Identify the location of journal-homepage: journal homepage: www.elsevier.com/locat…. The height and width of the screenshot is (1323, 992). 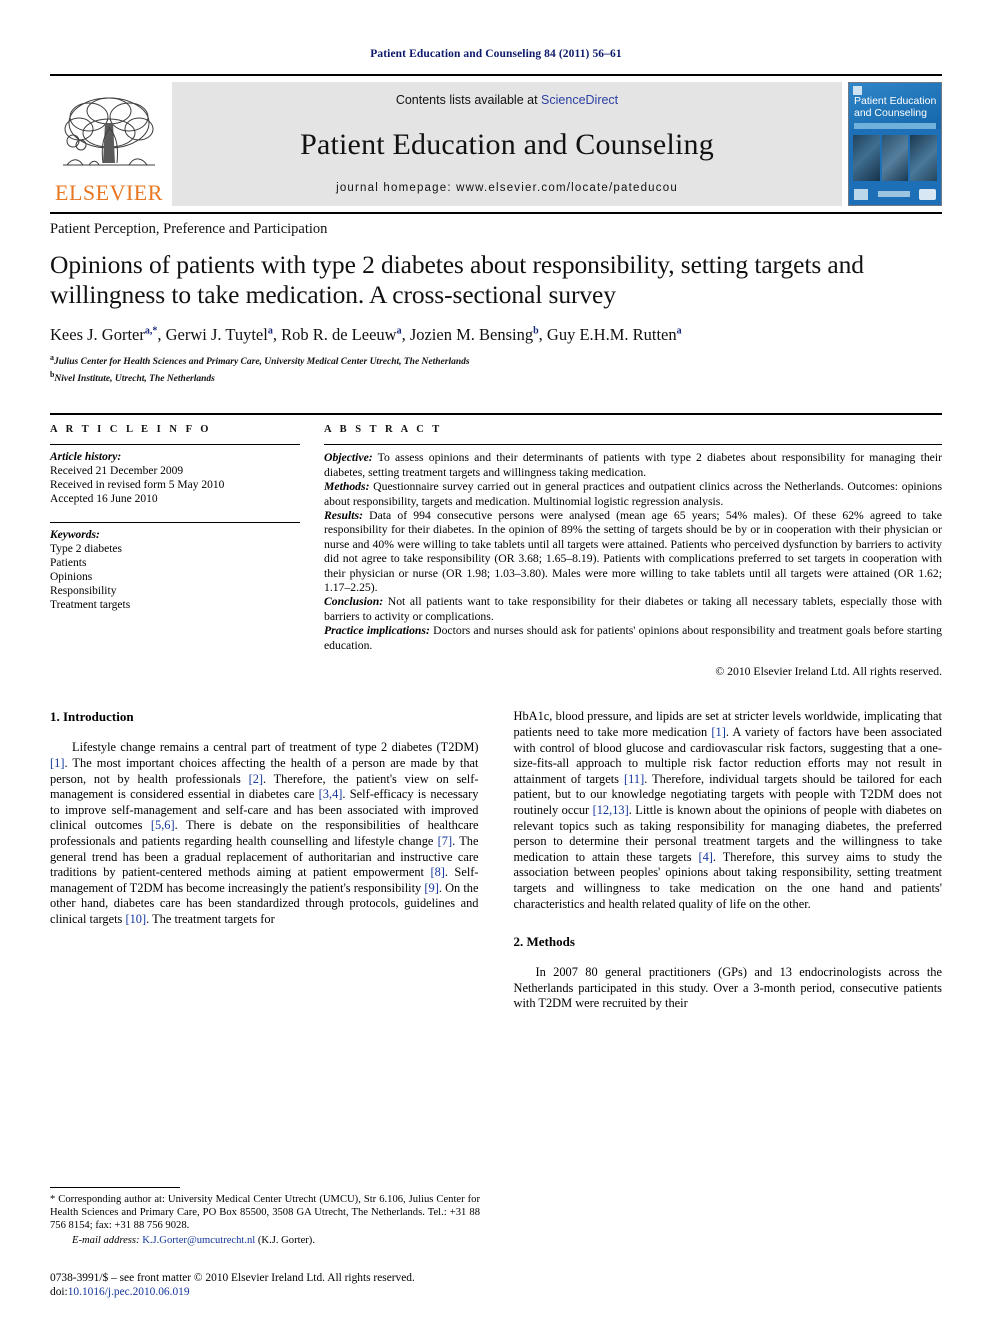
(507, 188).